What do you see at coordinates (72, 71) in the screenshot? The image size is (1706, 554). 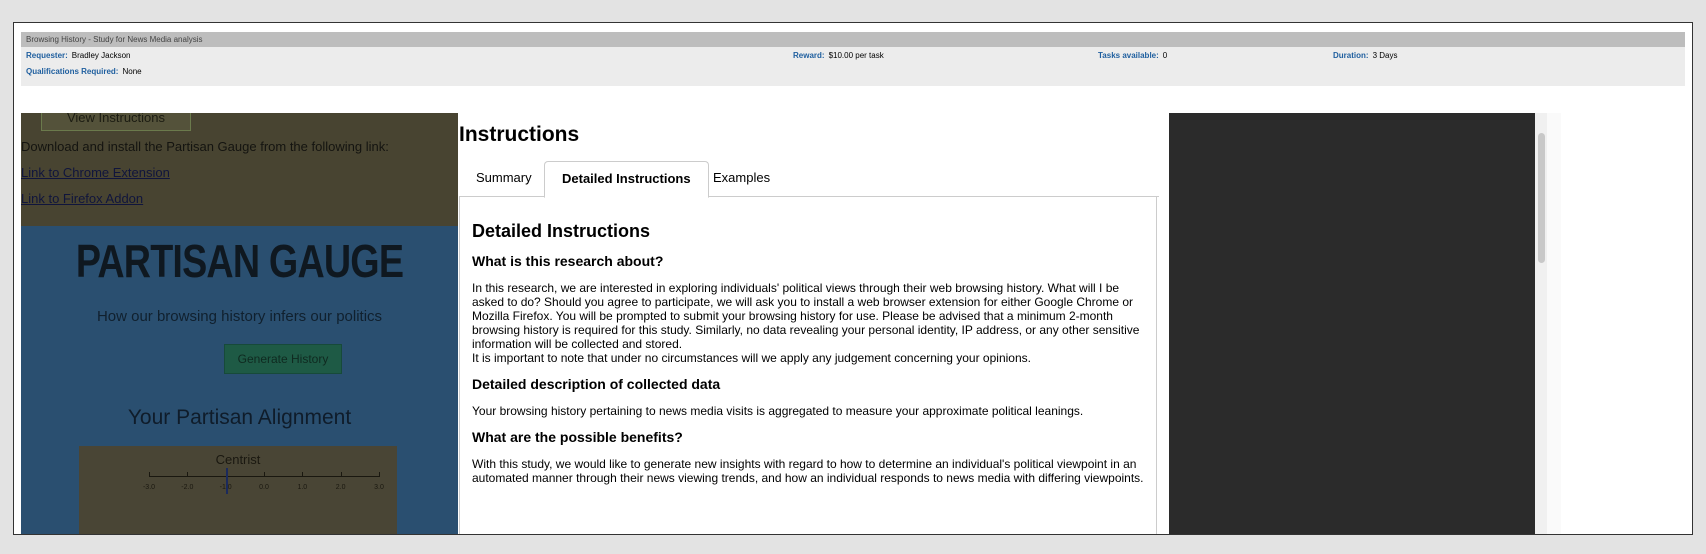 I see `qualifications-label: Qualifications Required:` at bounding box center [72, 71].